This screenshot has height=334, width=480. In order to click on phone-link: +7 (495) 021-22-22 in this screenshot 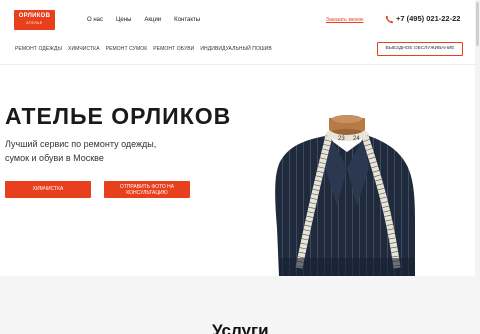, I will do `click(422, 19)`.